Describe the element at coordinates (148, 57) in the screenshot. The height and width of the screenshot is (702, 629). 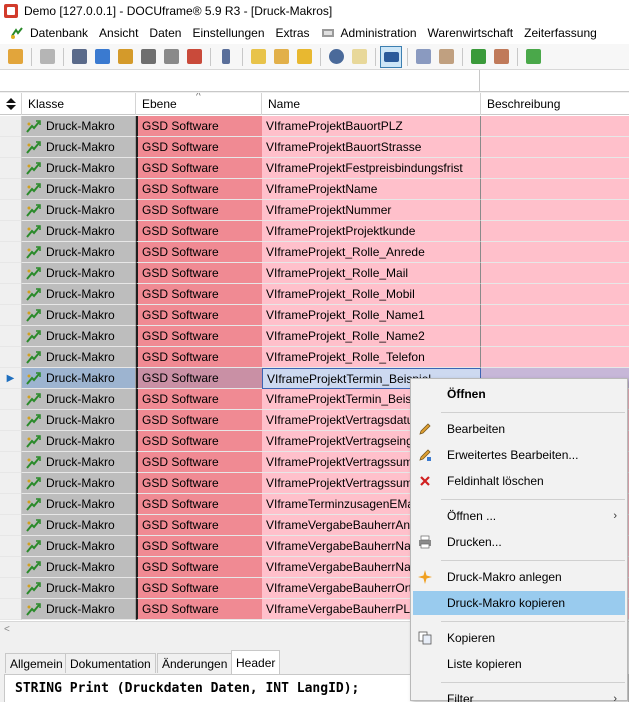
I see `tag-icon` at that location.